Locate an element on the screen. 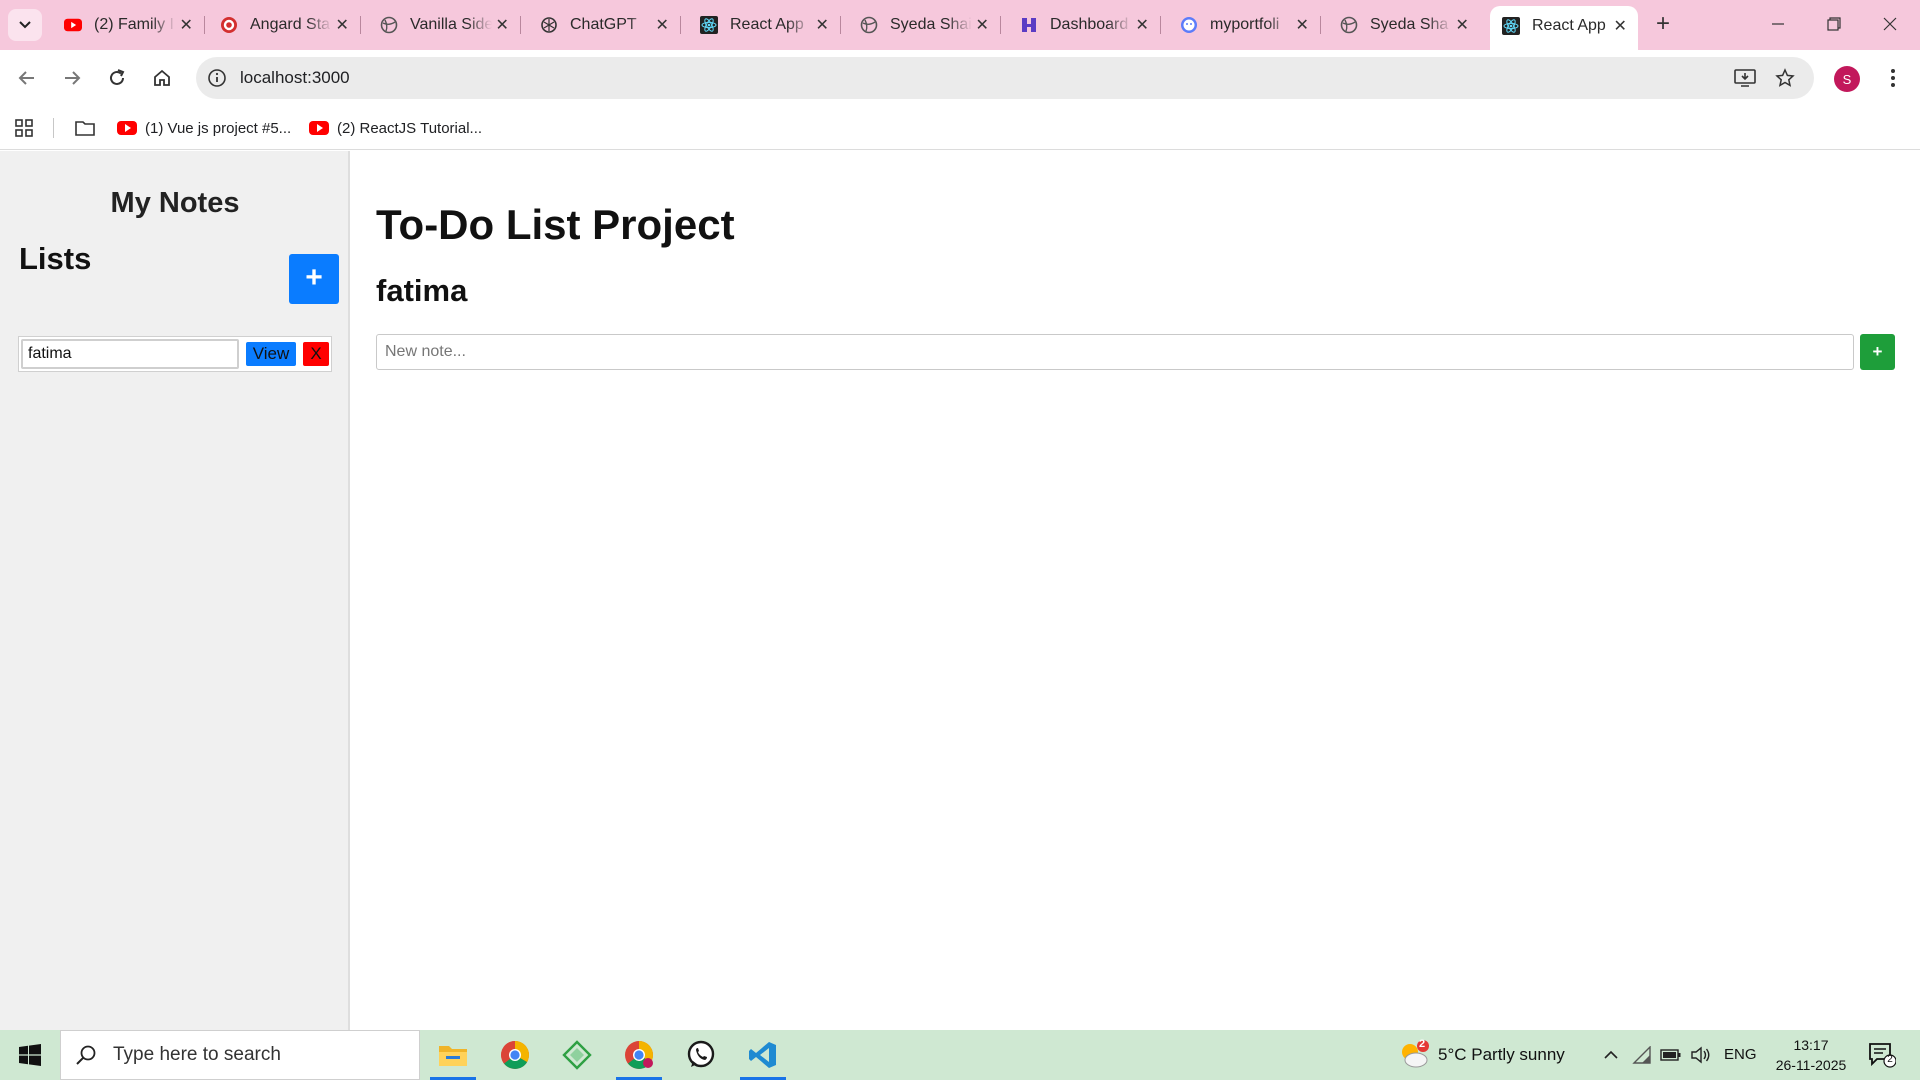 Image resolution: width=1920 pixels, height=1080 pixels. tab-title: myportfoli is located at coordinates (1245, 24).